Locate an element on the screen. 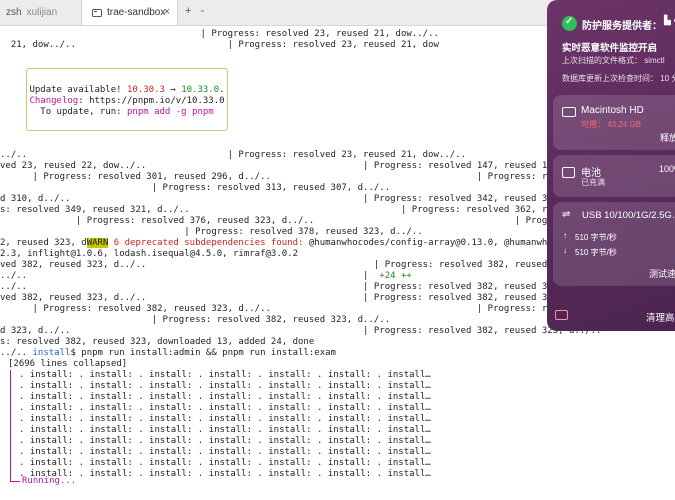  tab-trae-sandbox: trae-sandbox × is located at coordinates (130, 12).